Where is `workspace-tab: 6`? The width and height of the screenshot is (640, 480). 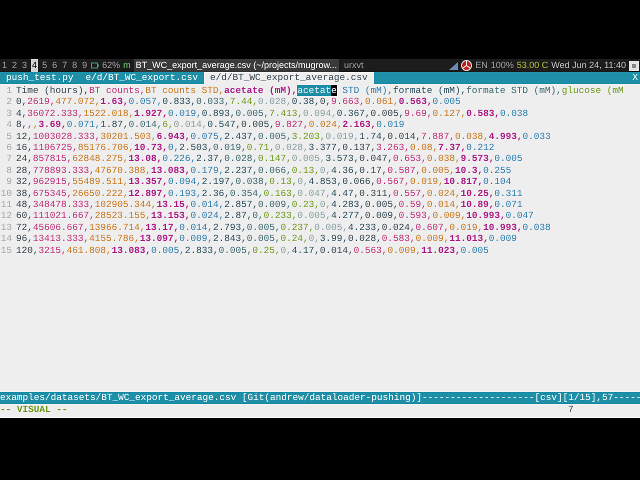 workspace-tab: 6 is located at coordinates (54, 65).